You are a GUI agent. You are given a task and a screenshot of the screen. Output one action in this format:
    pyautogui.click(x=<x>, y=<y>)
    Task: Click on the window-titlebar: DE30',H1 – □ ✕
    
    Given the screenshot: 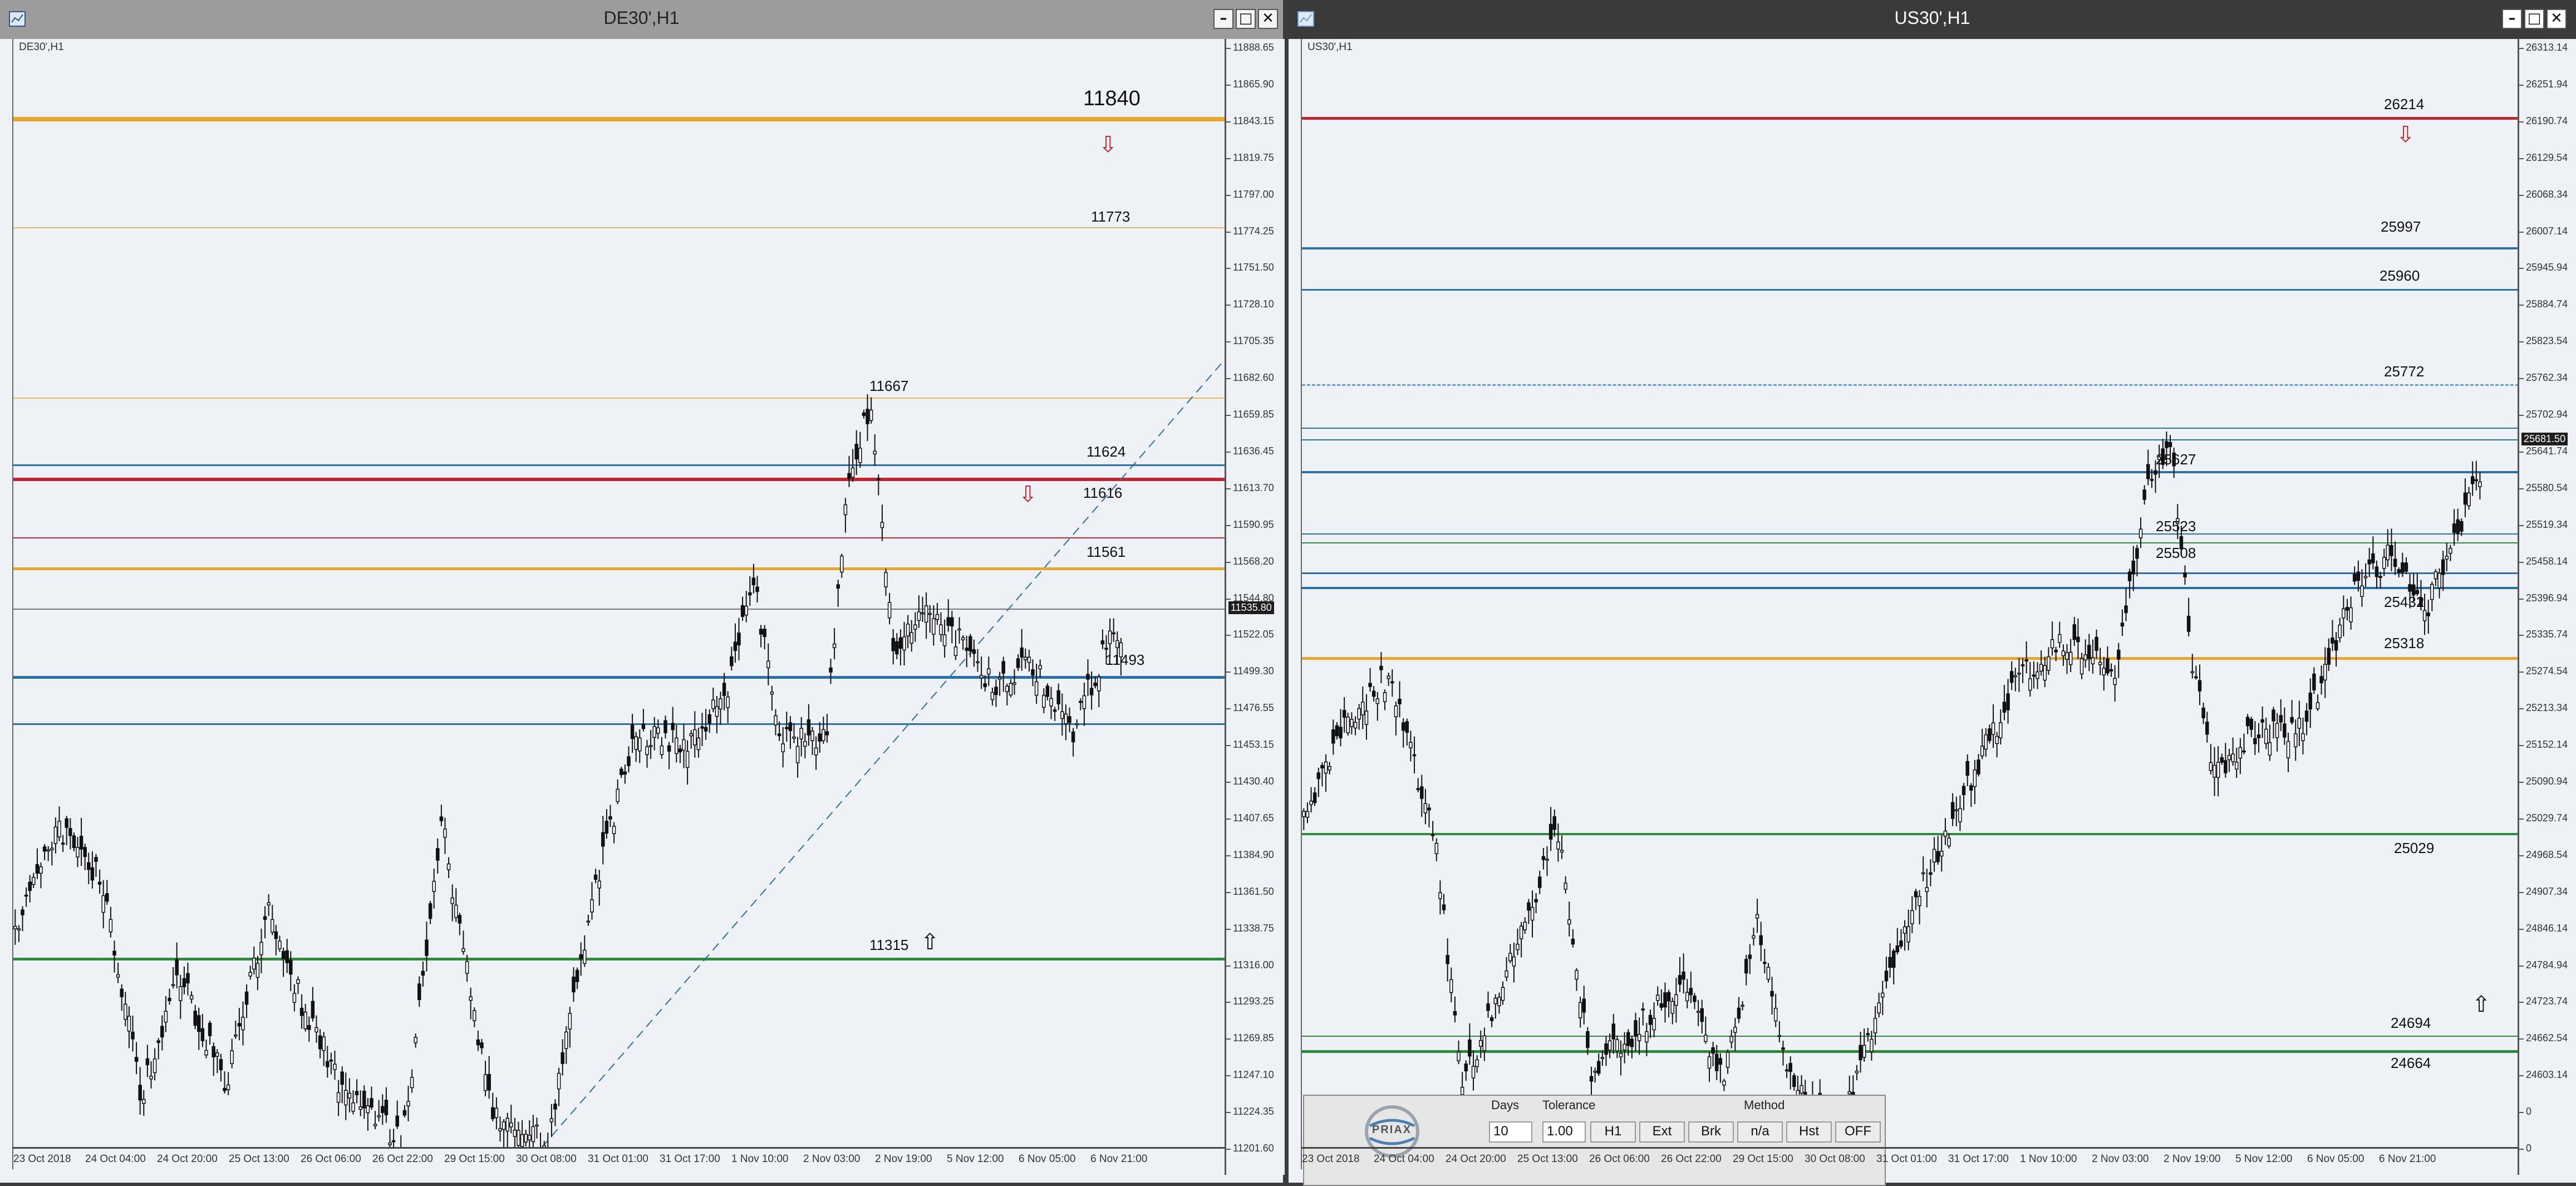 What is the action you would take?
    pyautogui.click(x=641, y=19)
    